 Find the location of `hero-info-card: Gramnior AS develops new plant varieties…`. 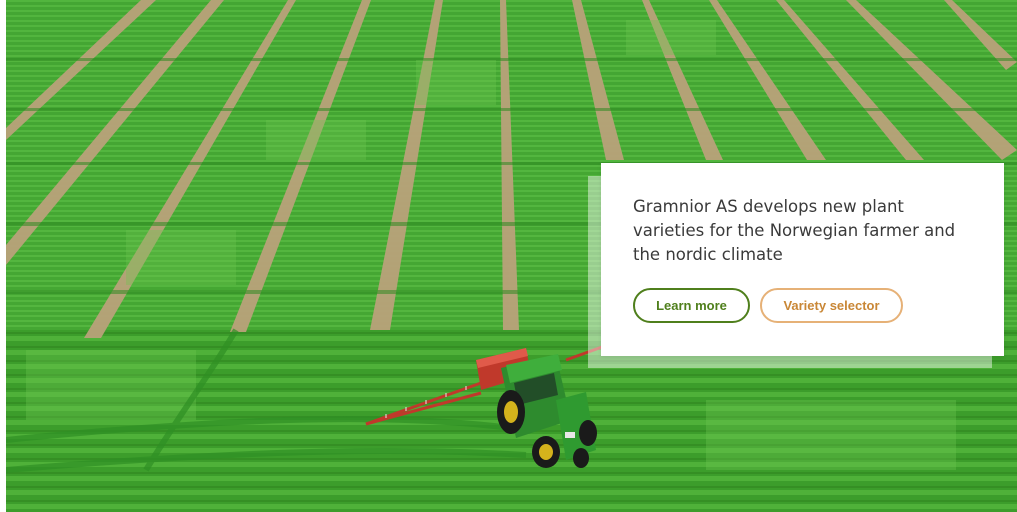

hero-info-card: Gramnior AS develops new plant varieties… is located at coordinates (802, 259).